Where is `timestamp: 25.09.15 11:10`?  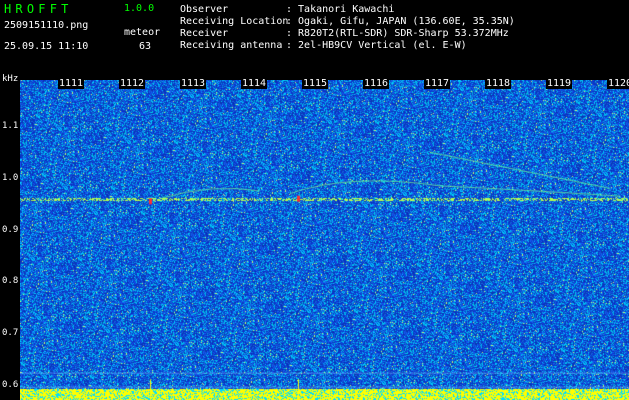 timestamp: 25.09.15 11:10 is located at coordinates (46, 46).